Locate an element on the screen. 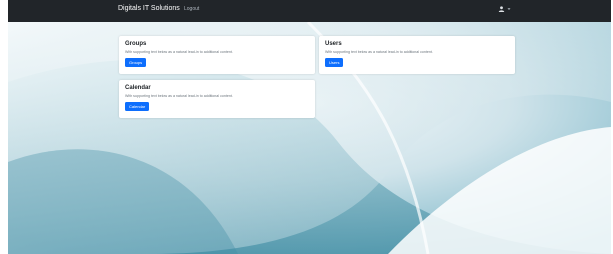 The height and width of the screenshot is (254, 613). groups-button: Groups is located at coordinates (136, 62).